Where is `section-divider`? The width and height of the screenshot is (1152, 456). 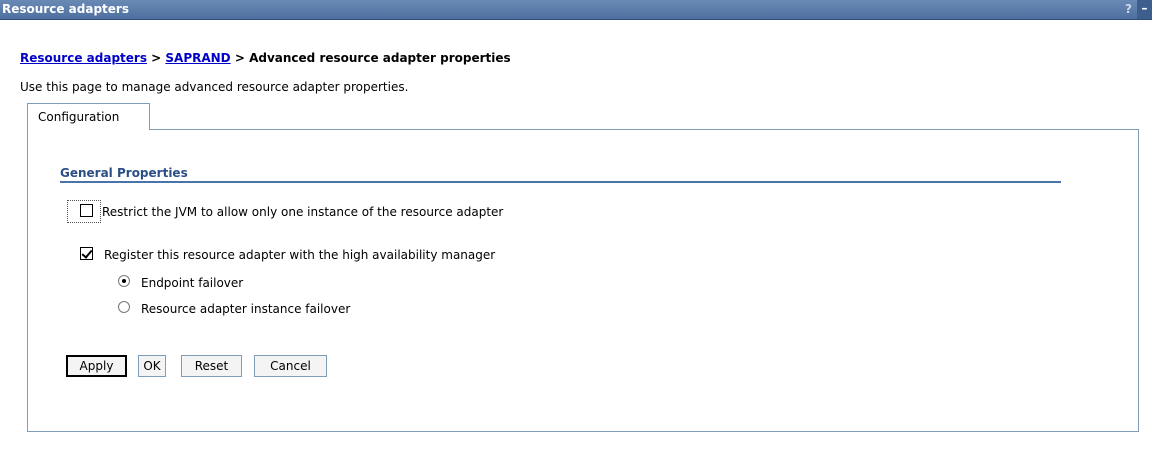
section-divider is located at coordinates (560, 182).